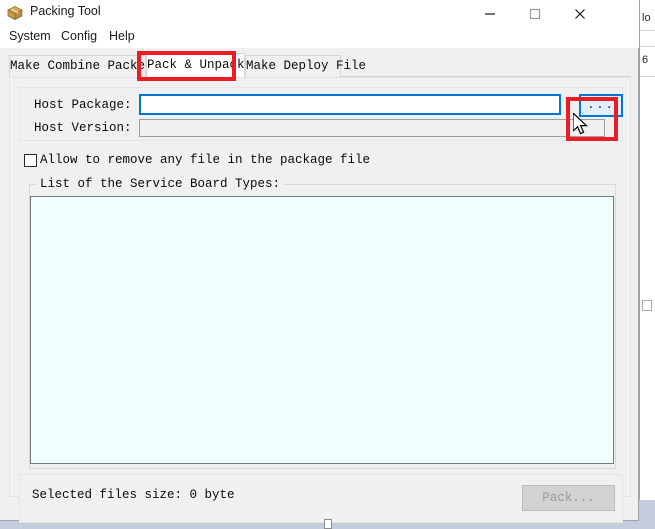  What do you see at coordinates (645, 60) in the screenshot?
I see `background-text-fragment-2: 6` at bounding box center [645, 60].